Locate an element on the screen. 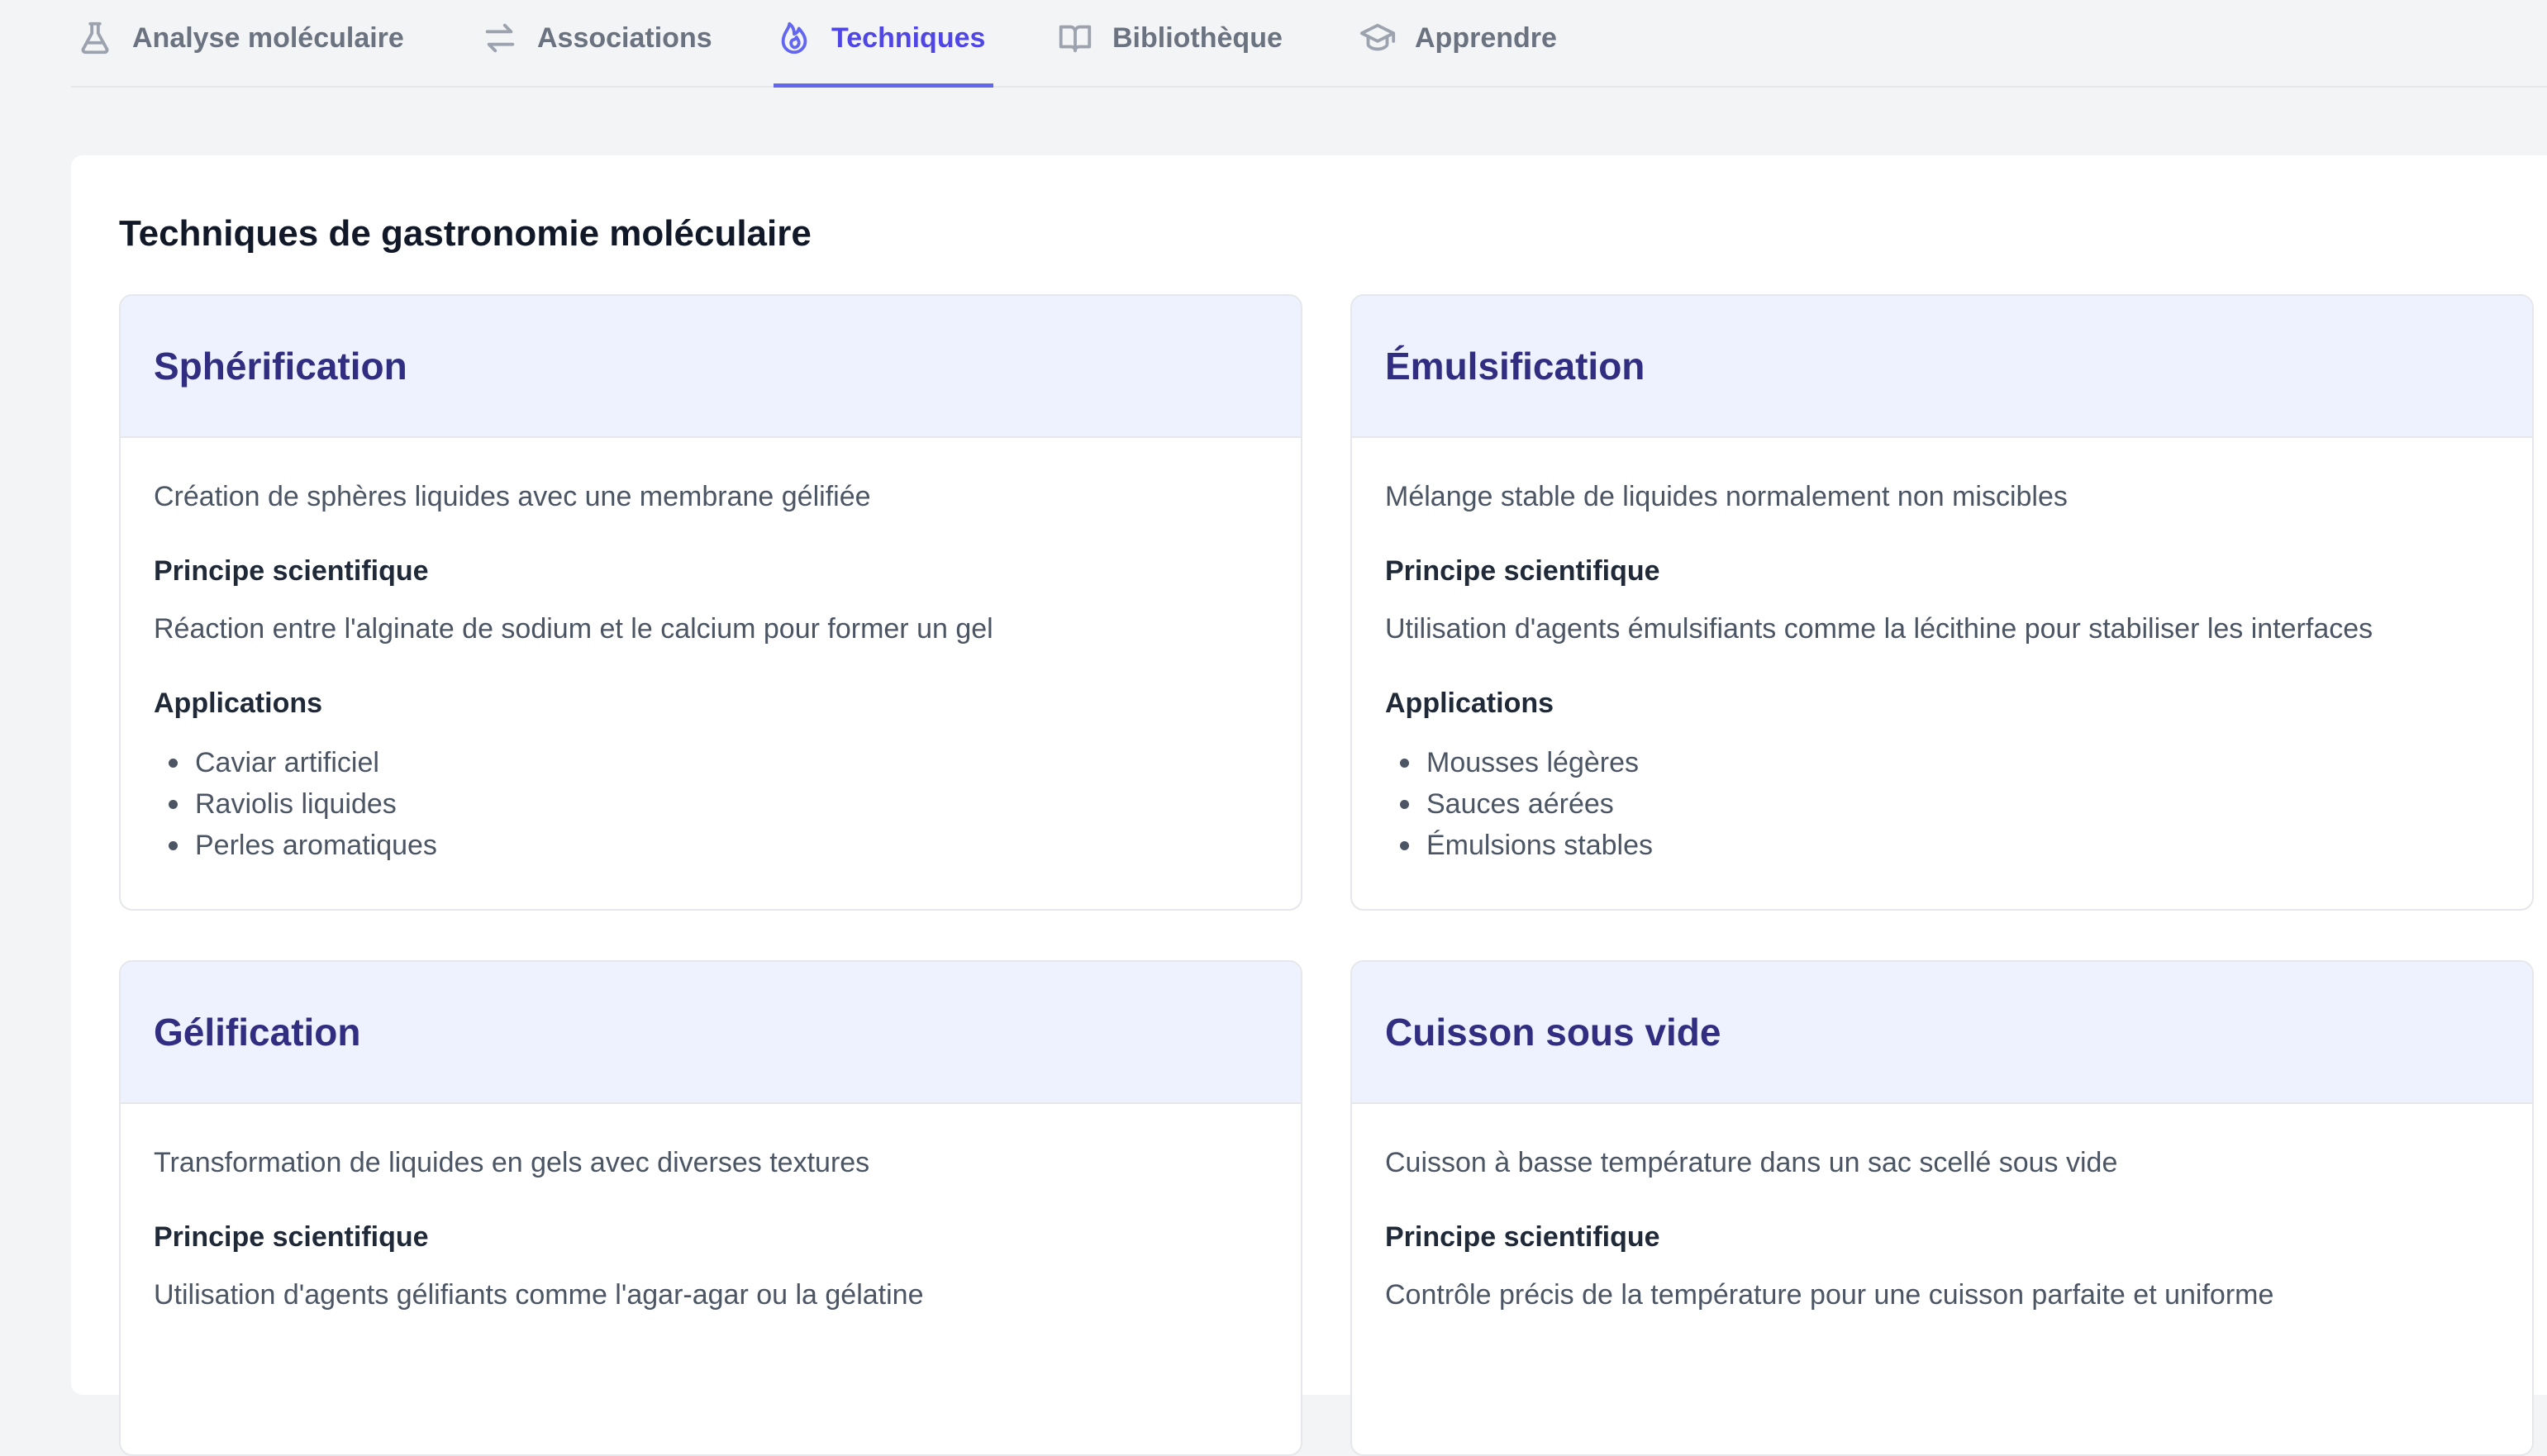 This screenshot has height=1456, width=2547. arrows-swap-icon is located at coordinates (500, 38).